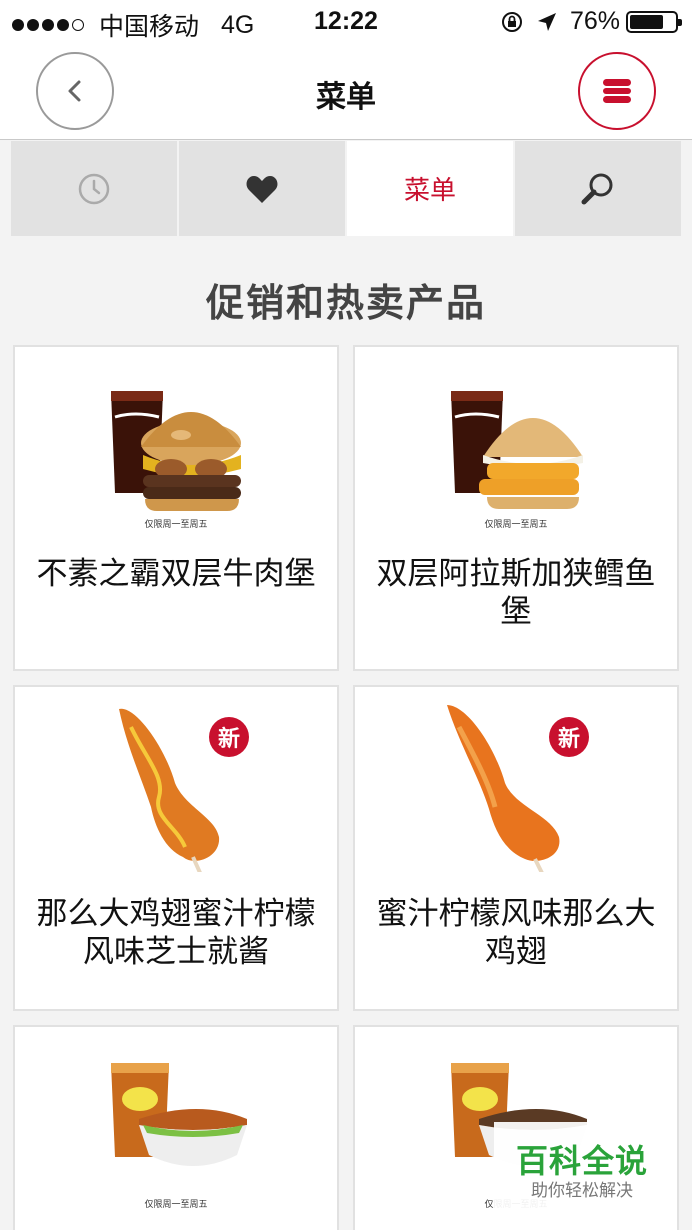  I want to click on location-arrow-icon, so click(547, 22).